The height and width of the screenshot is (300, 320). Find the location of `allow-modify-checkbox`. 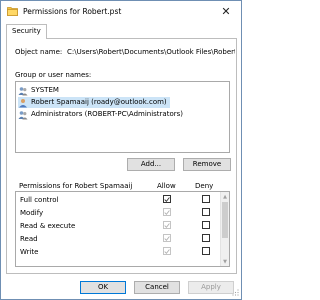

allow-modify-checkbox is located at coordinates (167, 212).